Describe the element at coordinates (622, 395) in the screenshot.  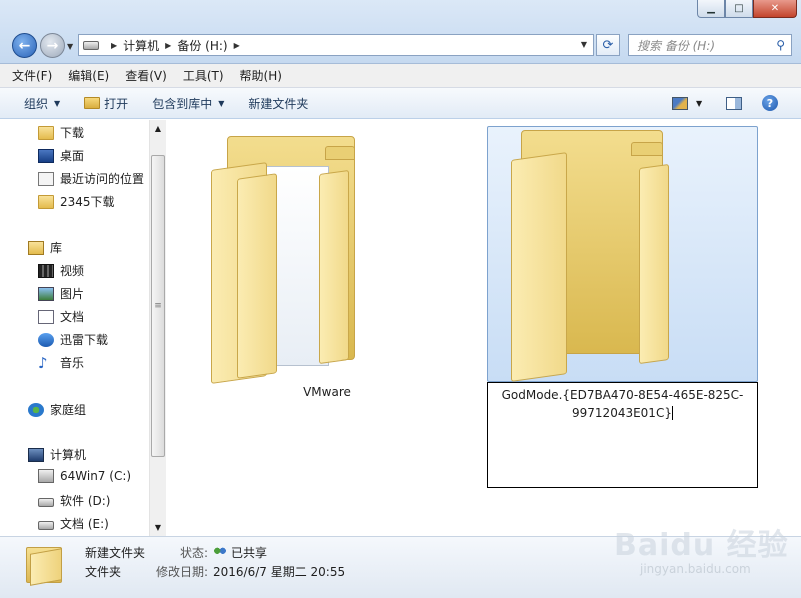
I see `rename-text-line-1: GodMode.{ED7BA470-8E54-465E-825C-` at that location.